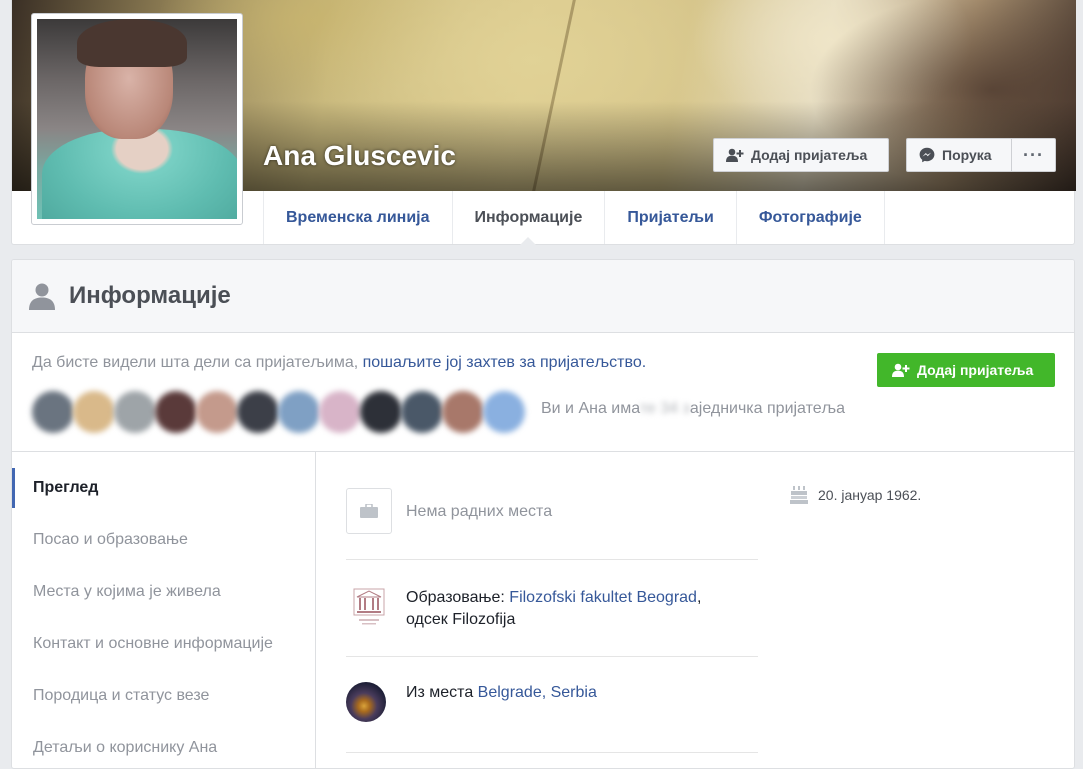  I want to click on friend-prompt-text: Да бисте видели шта дели са пријатељима,, so click(197, 362).